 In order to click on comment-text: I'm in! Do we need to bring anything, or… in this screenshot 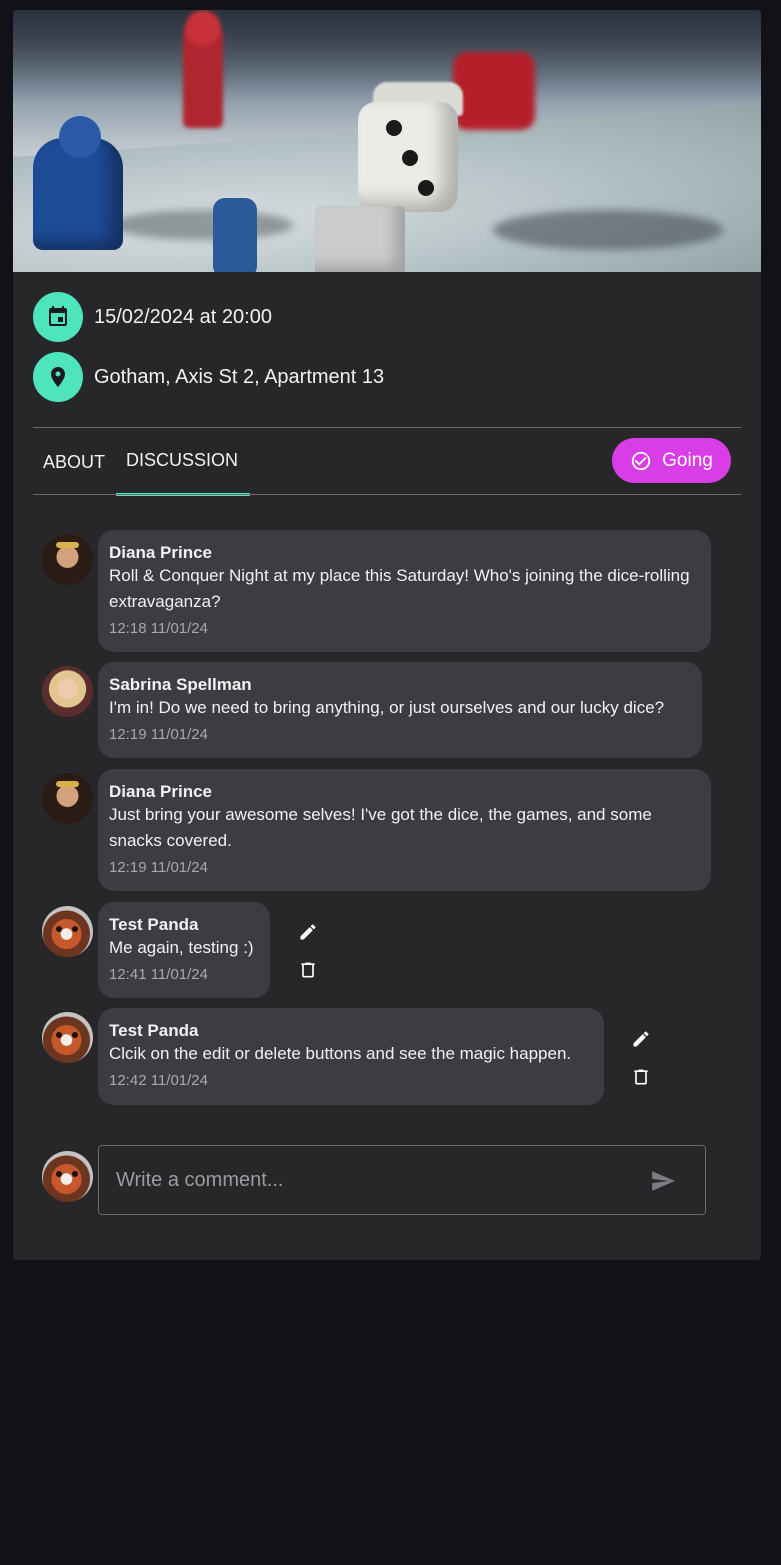, I will do `click(387, 707)`.